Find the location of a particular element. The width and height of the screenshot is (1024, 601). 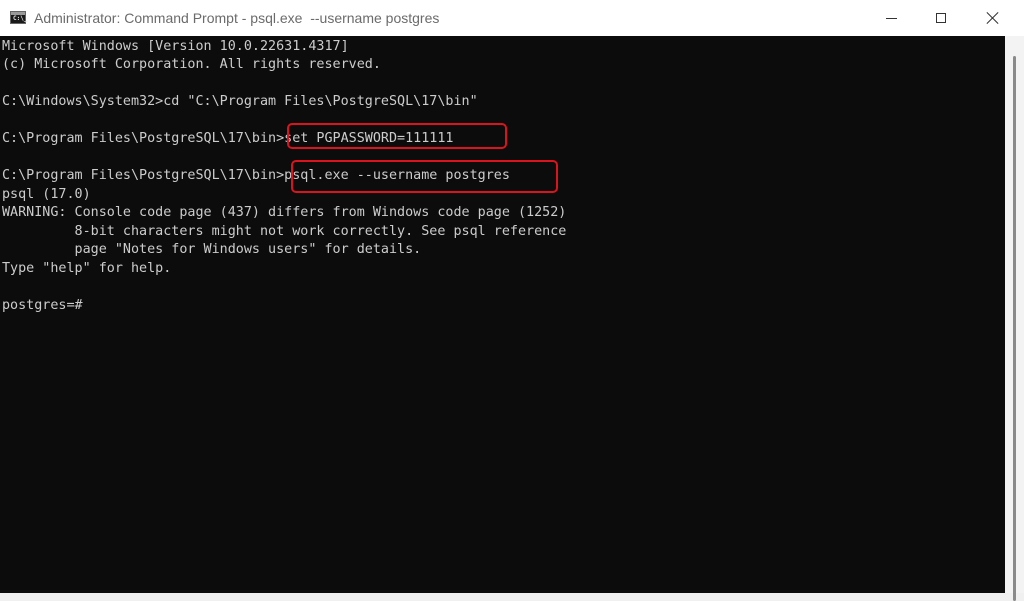

close-button is located at coordinates (993, 18).